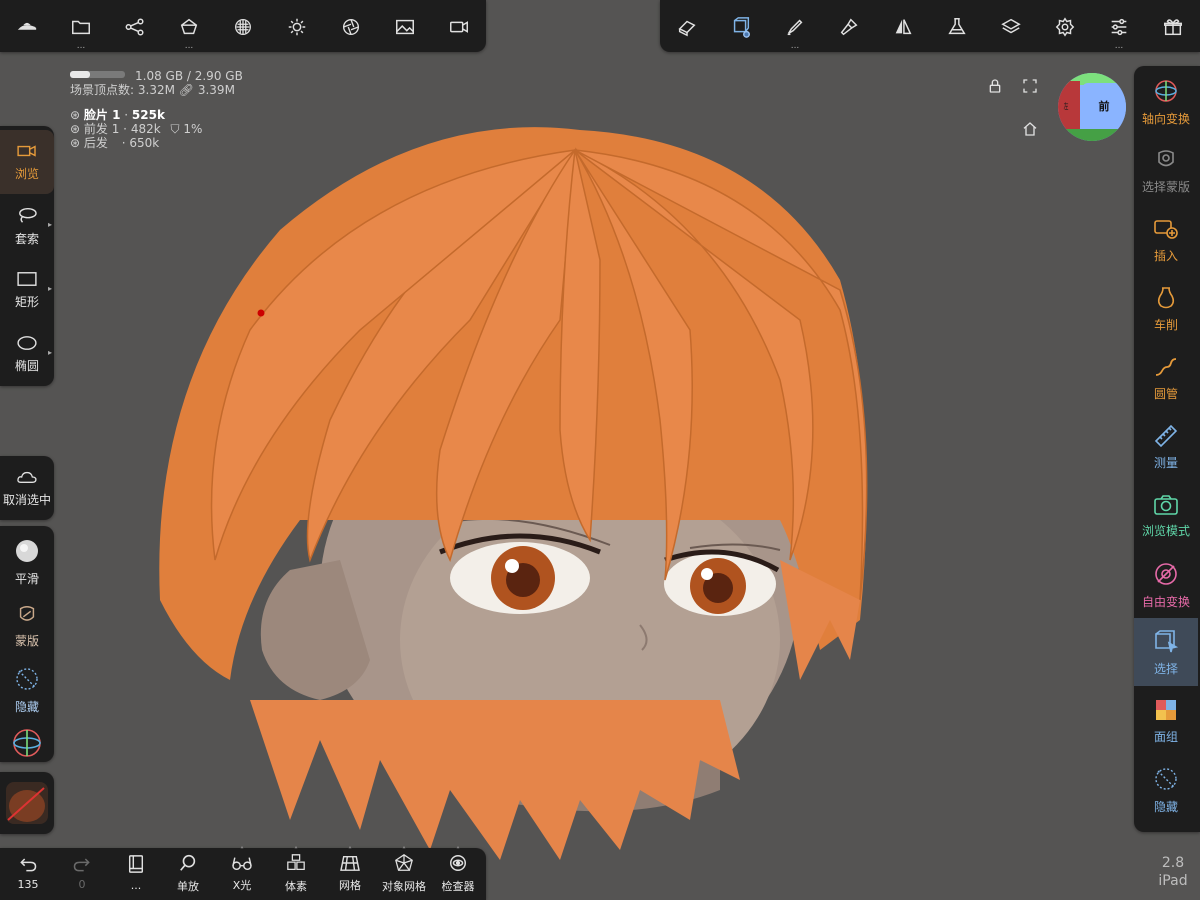 The height and width of the screenshot is (900, 1200). What do you see at coordinates (1165, 186) in the screenshot?
I see `tool-label: 选择蒙版` at bounding box center [1165, 186].